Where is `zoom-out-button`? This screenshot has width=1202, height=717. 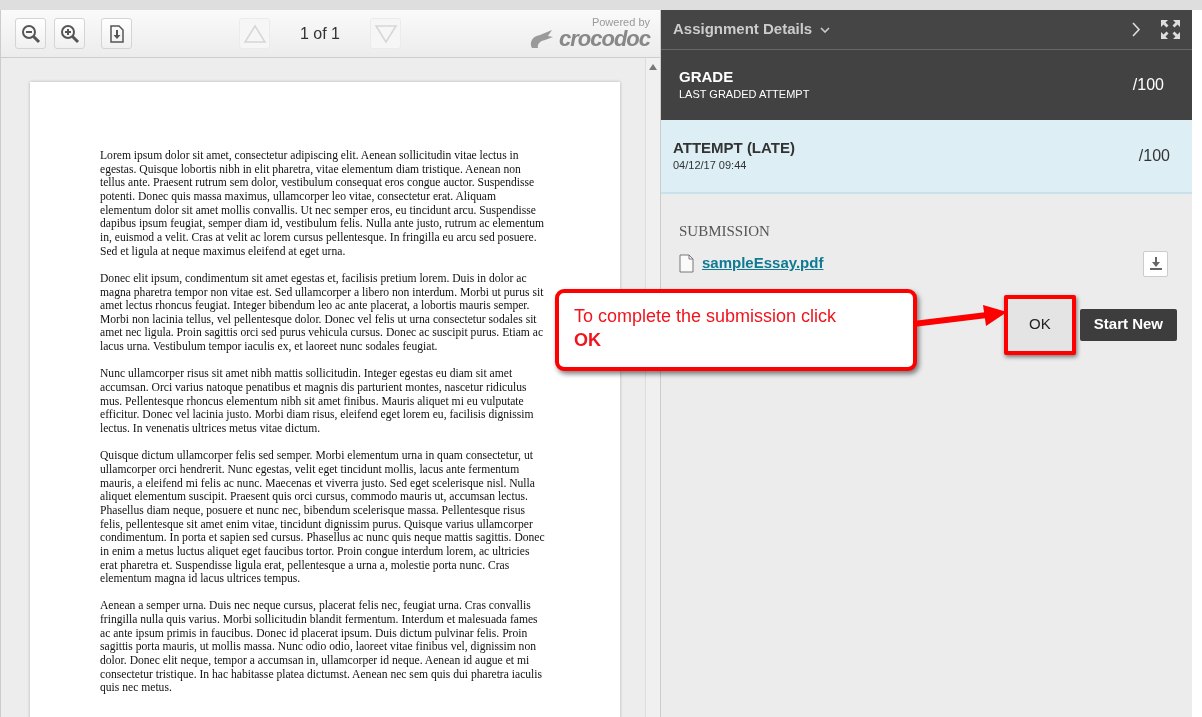
zoom-out-button is located at coordinates (30, 33).